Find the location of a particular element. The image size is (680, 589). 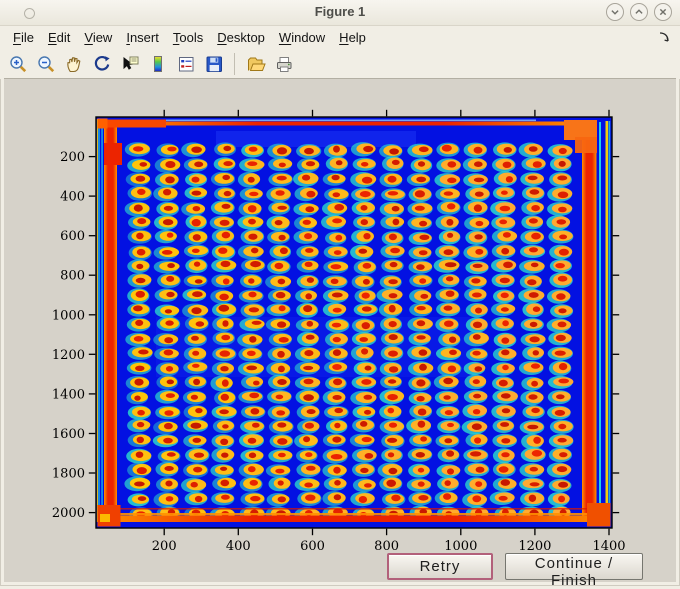

insert-legend-button is located at coordinates (185, 63).